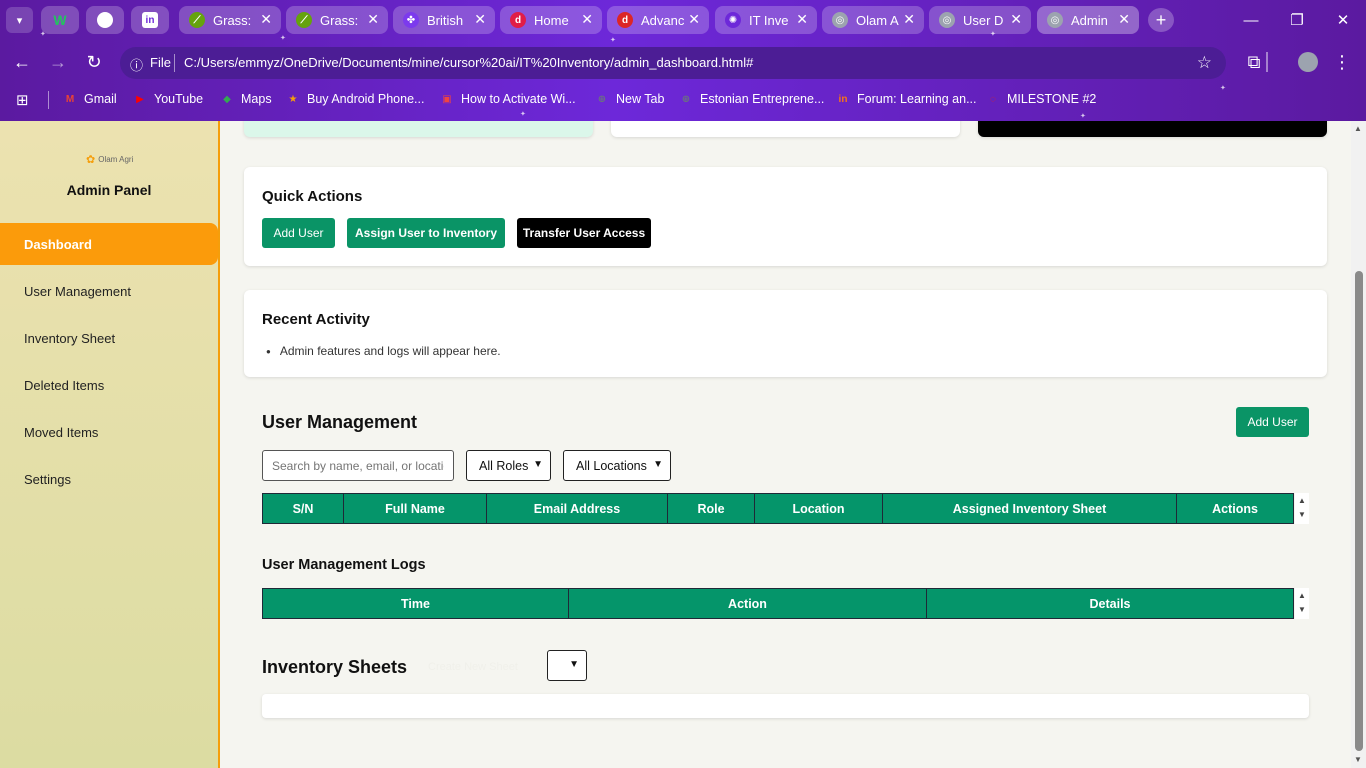  I want to click on arrow-right-icon: →, so click(58, 61).